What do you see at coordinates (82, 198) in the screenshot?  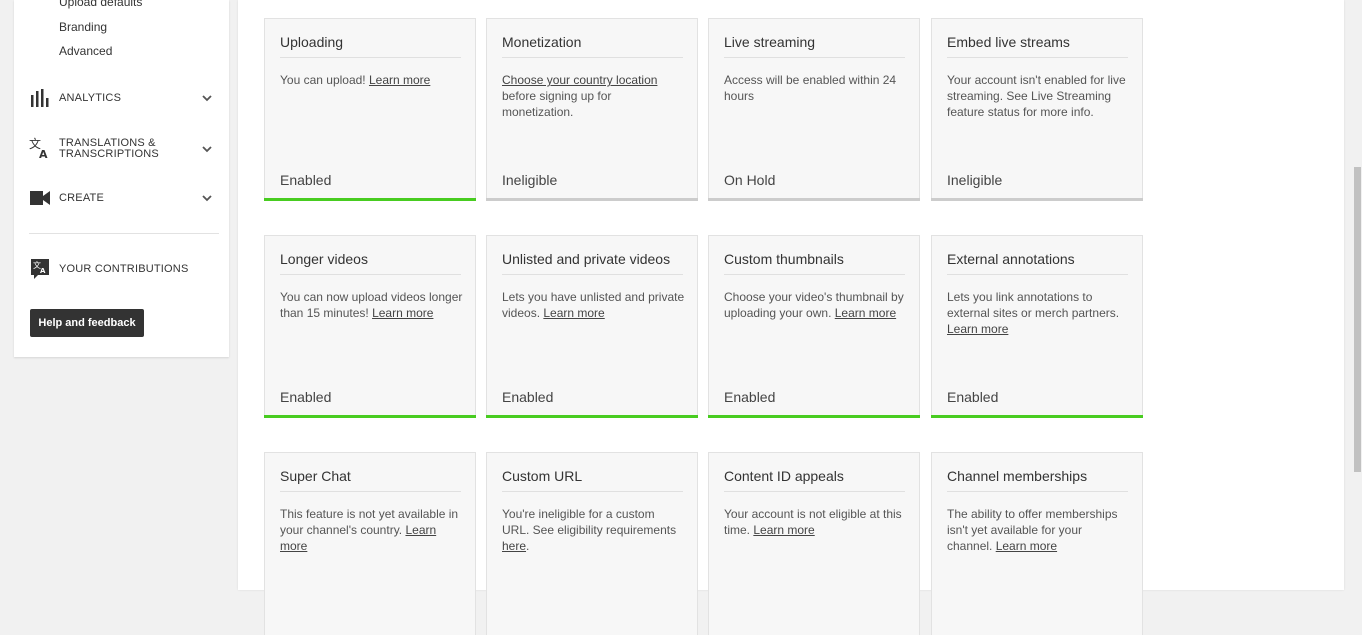 I see `sidebar-label-create: CREATE` at bounding box center [82, 198].